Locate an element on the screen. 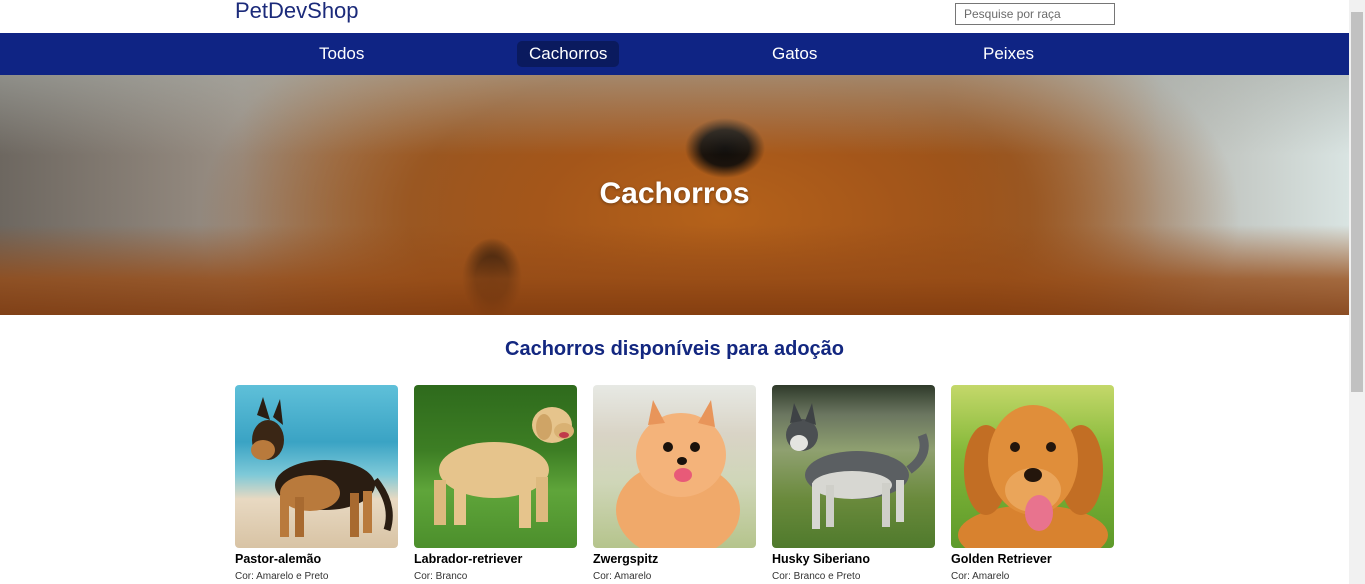  hero-title: Cachorros is located at coordinates (674, 193).